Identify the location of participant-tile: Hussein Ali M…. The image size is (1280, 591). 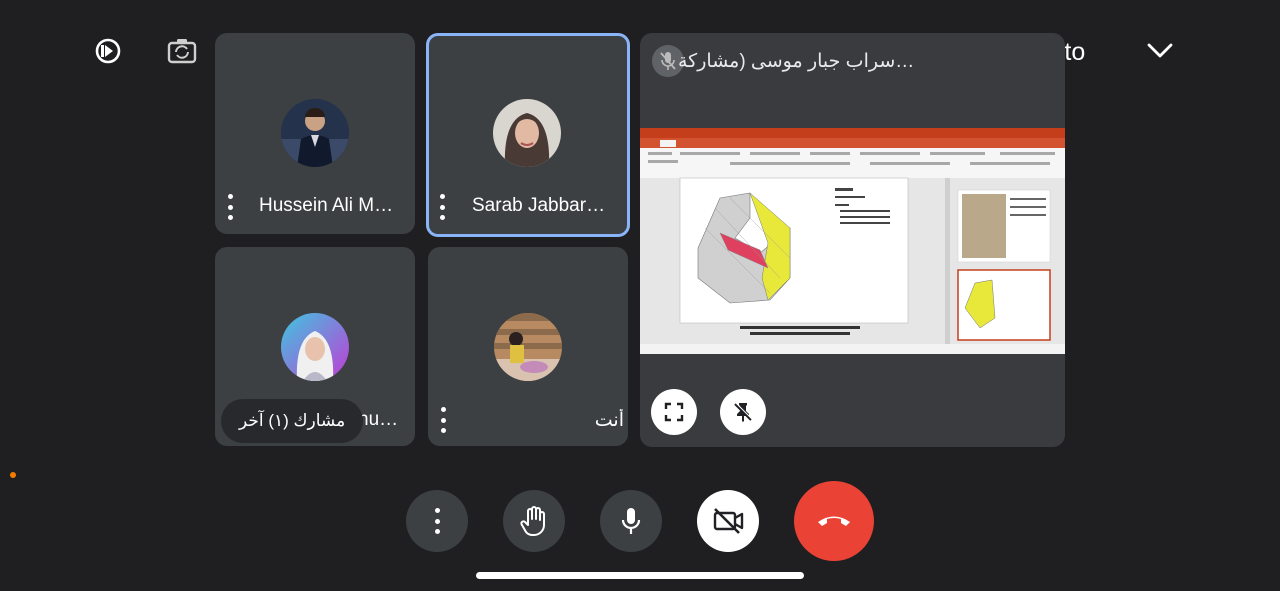
(315, 133).